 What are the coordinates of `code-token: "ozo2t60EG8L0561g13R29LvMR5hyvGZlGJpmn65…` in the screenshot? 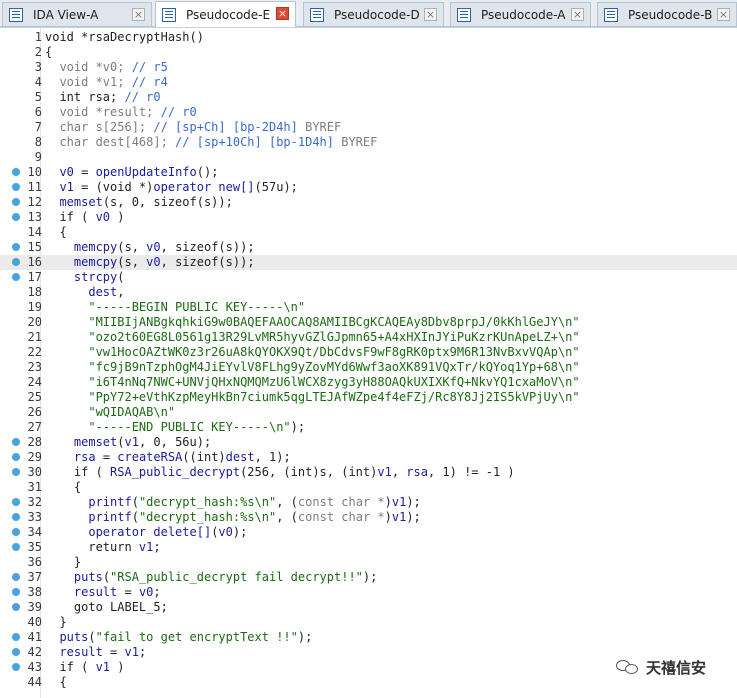 It's located at (334, 337).